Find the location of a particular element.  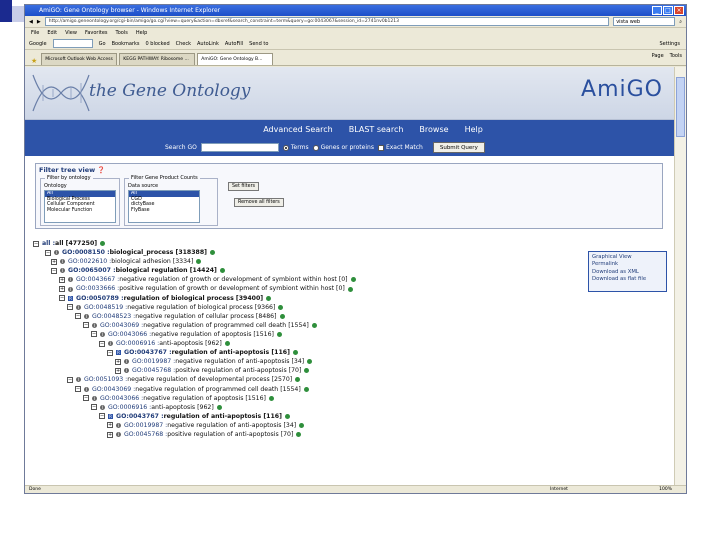

term-label: biological regulation [14424] is located at coordinates (166, 270).